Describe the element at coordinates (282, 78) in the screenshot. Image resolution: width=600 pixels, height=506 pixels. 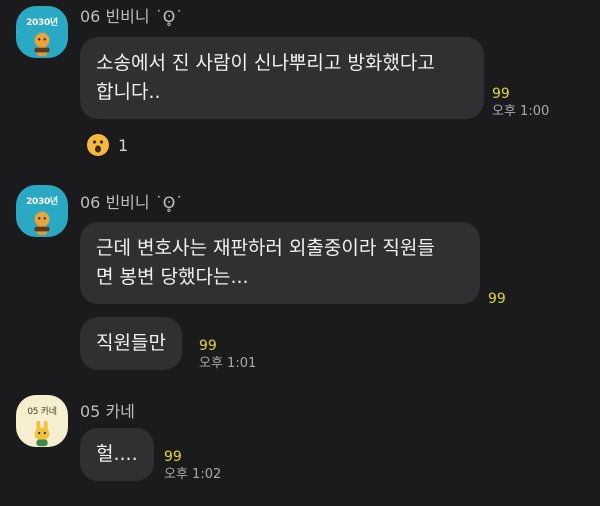
I see `message-bubble: 소송에서 진 사람이 신나뿌리고 방화했다고 합니다..` at that location.